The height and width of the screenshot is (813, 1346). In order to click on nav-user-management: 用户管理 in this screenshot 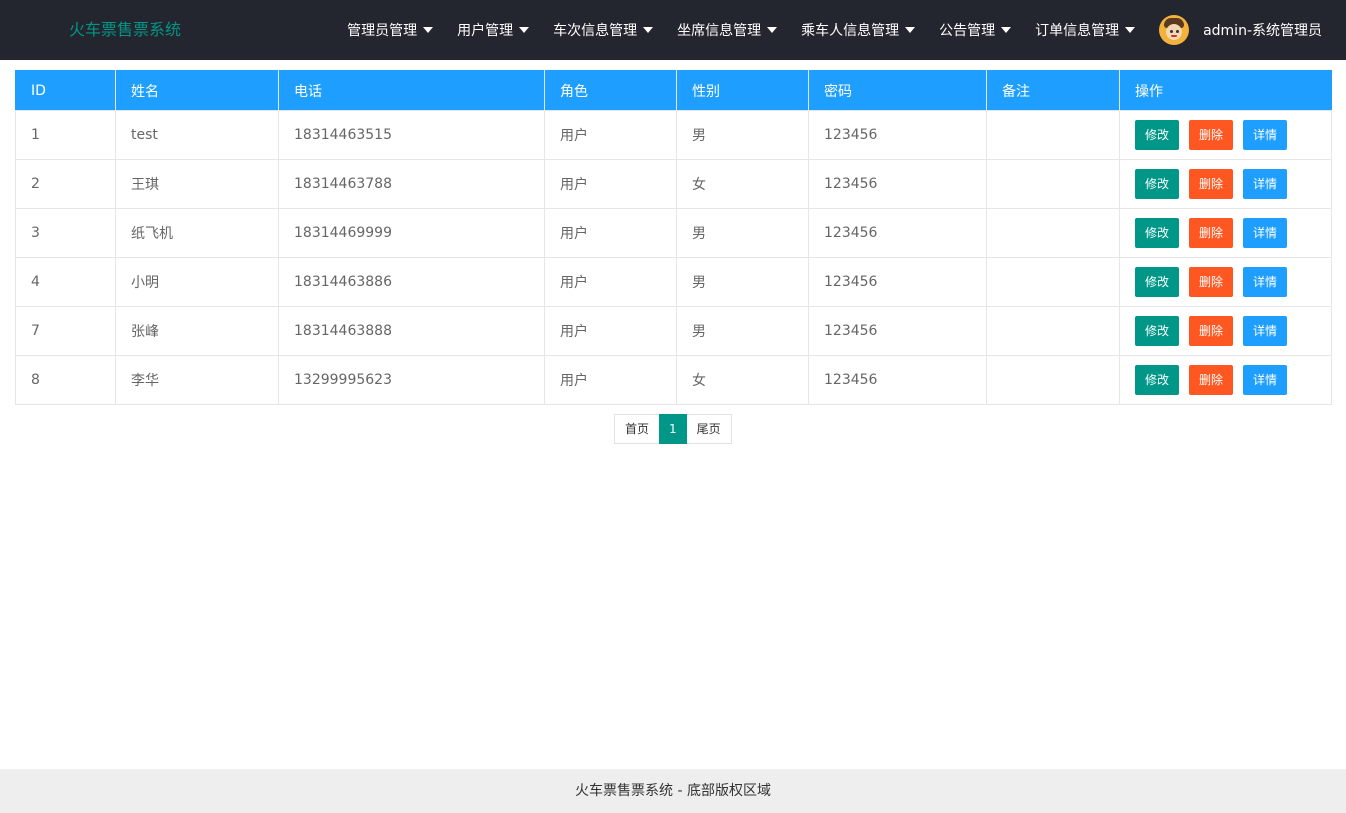, I will do `click(493, 30)`.